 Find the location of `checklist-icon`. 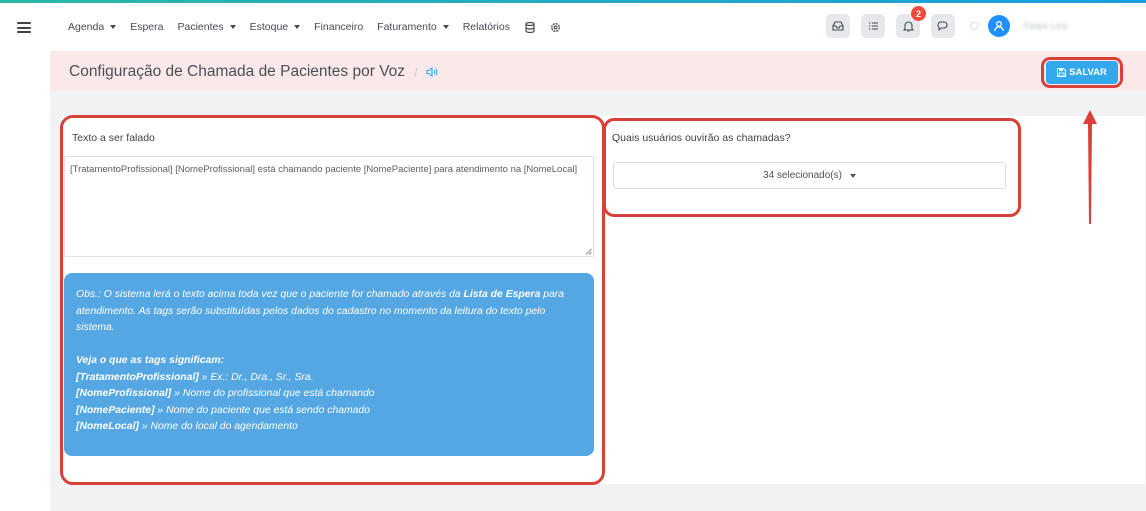

checklist-icon is located at coordinates (873, 26).